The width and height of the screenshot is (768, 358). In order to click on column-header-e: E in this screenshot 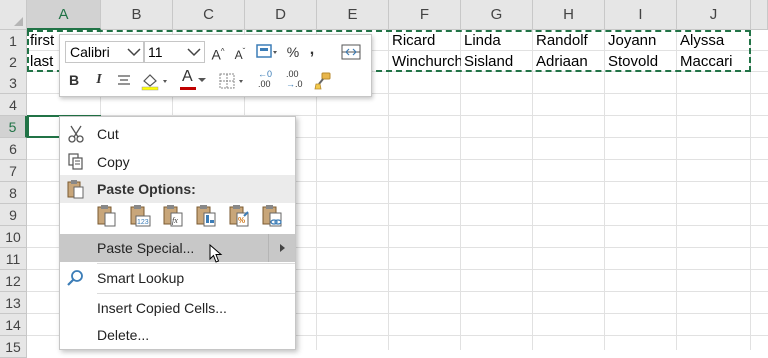, I will do `click(353, 15)`.